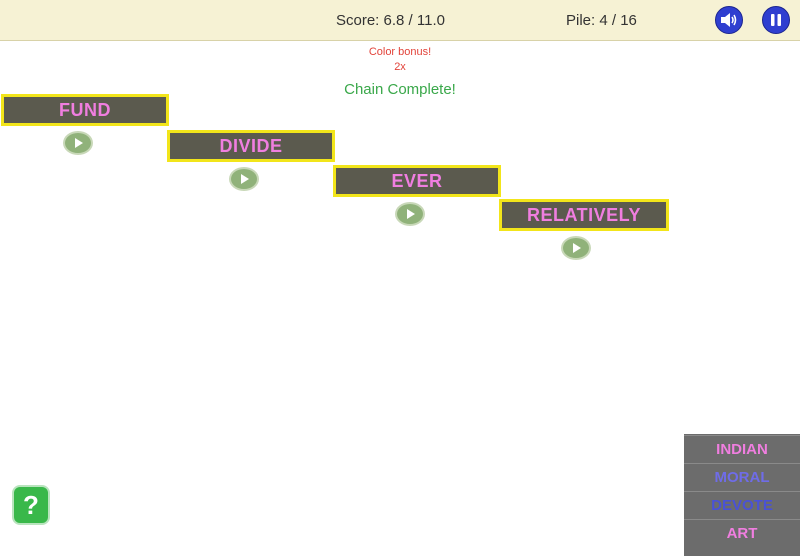  Describe the element at coordinates (85, 110) in the screenshot. I see `chain-word-tile: FUND` at that location.